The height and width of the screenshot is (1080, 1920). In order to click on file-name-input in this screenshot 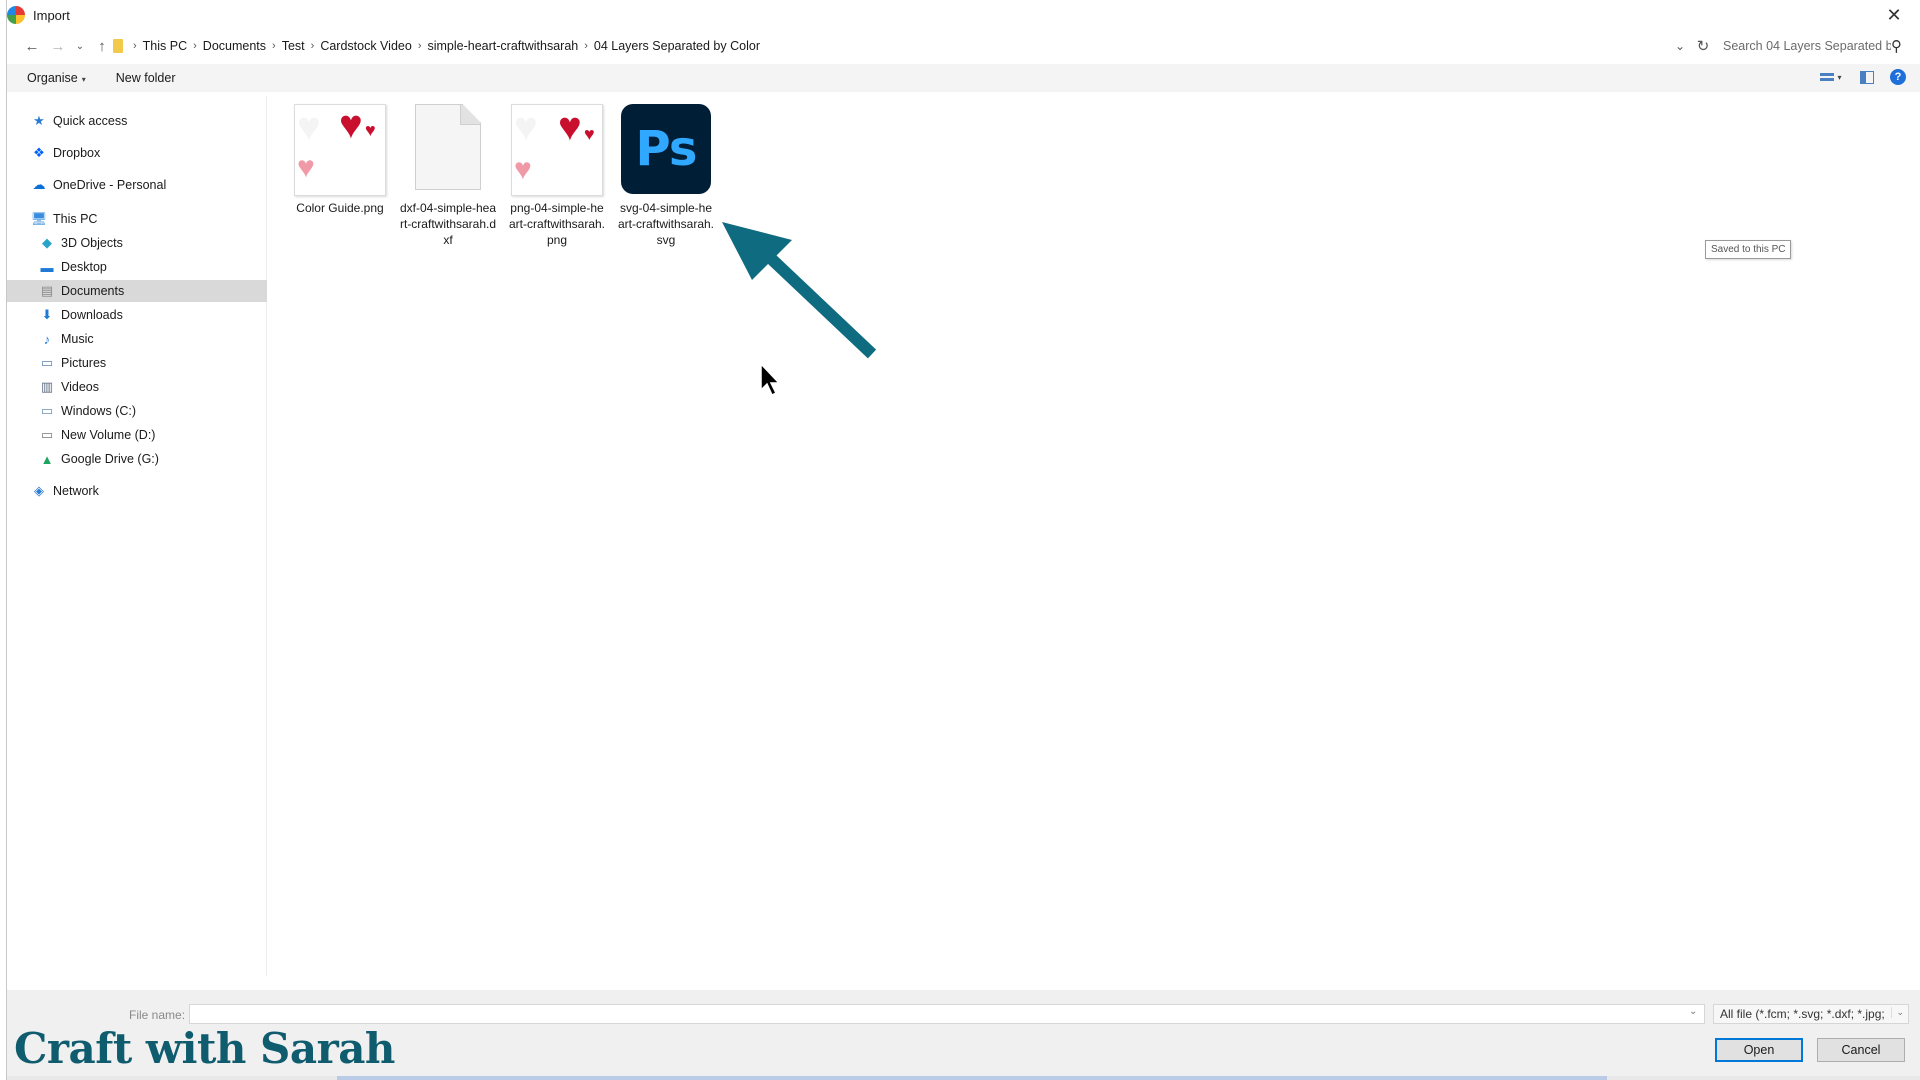, I will do `click(947, 1014)`.